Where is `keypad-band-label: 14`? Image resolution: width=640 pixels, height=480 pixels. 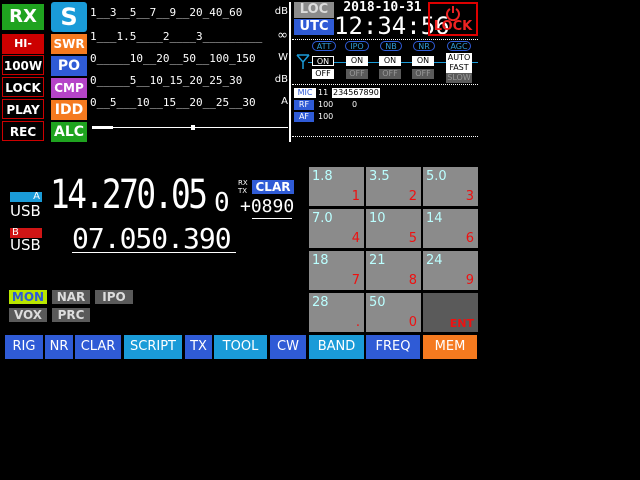 keypad-band-label: 14 is located at coordinates (434, 218).